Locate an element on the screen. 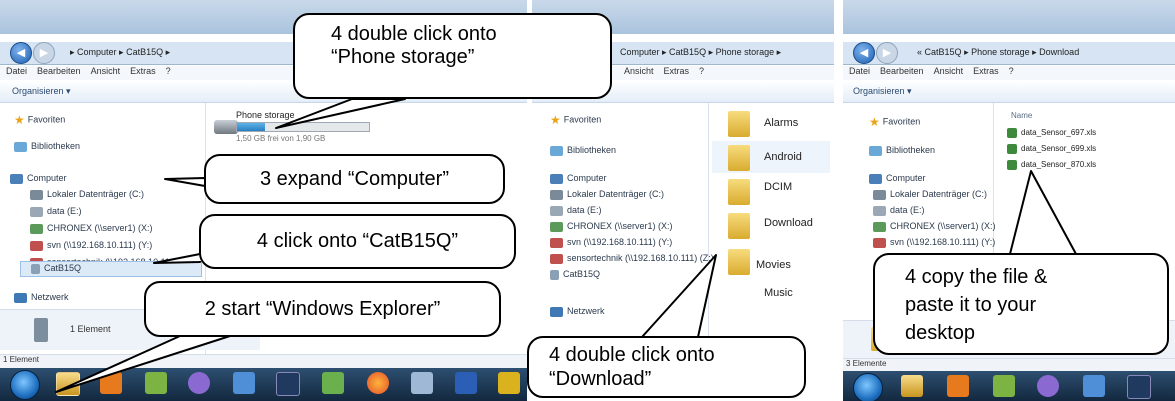 Image resolution: width=1175 pixels, height=401 pixels. callout-line: “Download” is located at coordinates (600, 379).